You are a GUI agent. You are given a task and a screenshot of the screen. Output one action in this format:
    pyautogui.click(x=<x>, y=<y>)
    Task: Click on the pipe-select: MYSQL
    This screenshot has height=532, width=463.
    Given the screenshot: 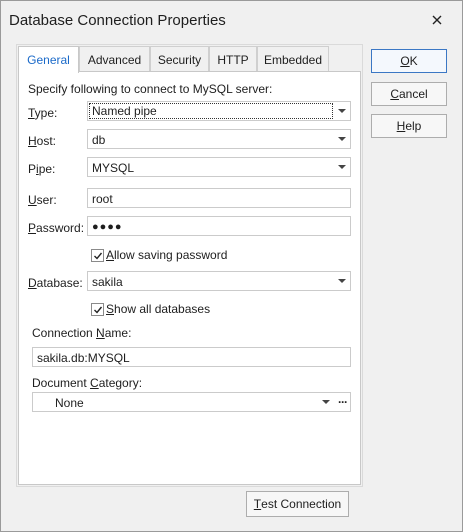 What is the action you would take?
    pyautogui.click(x=219, y=167)
    